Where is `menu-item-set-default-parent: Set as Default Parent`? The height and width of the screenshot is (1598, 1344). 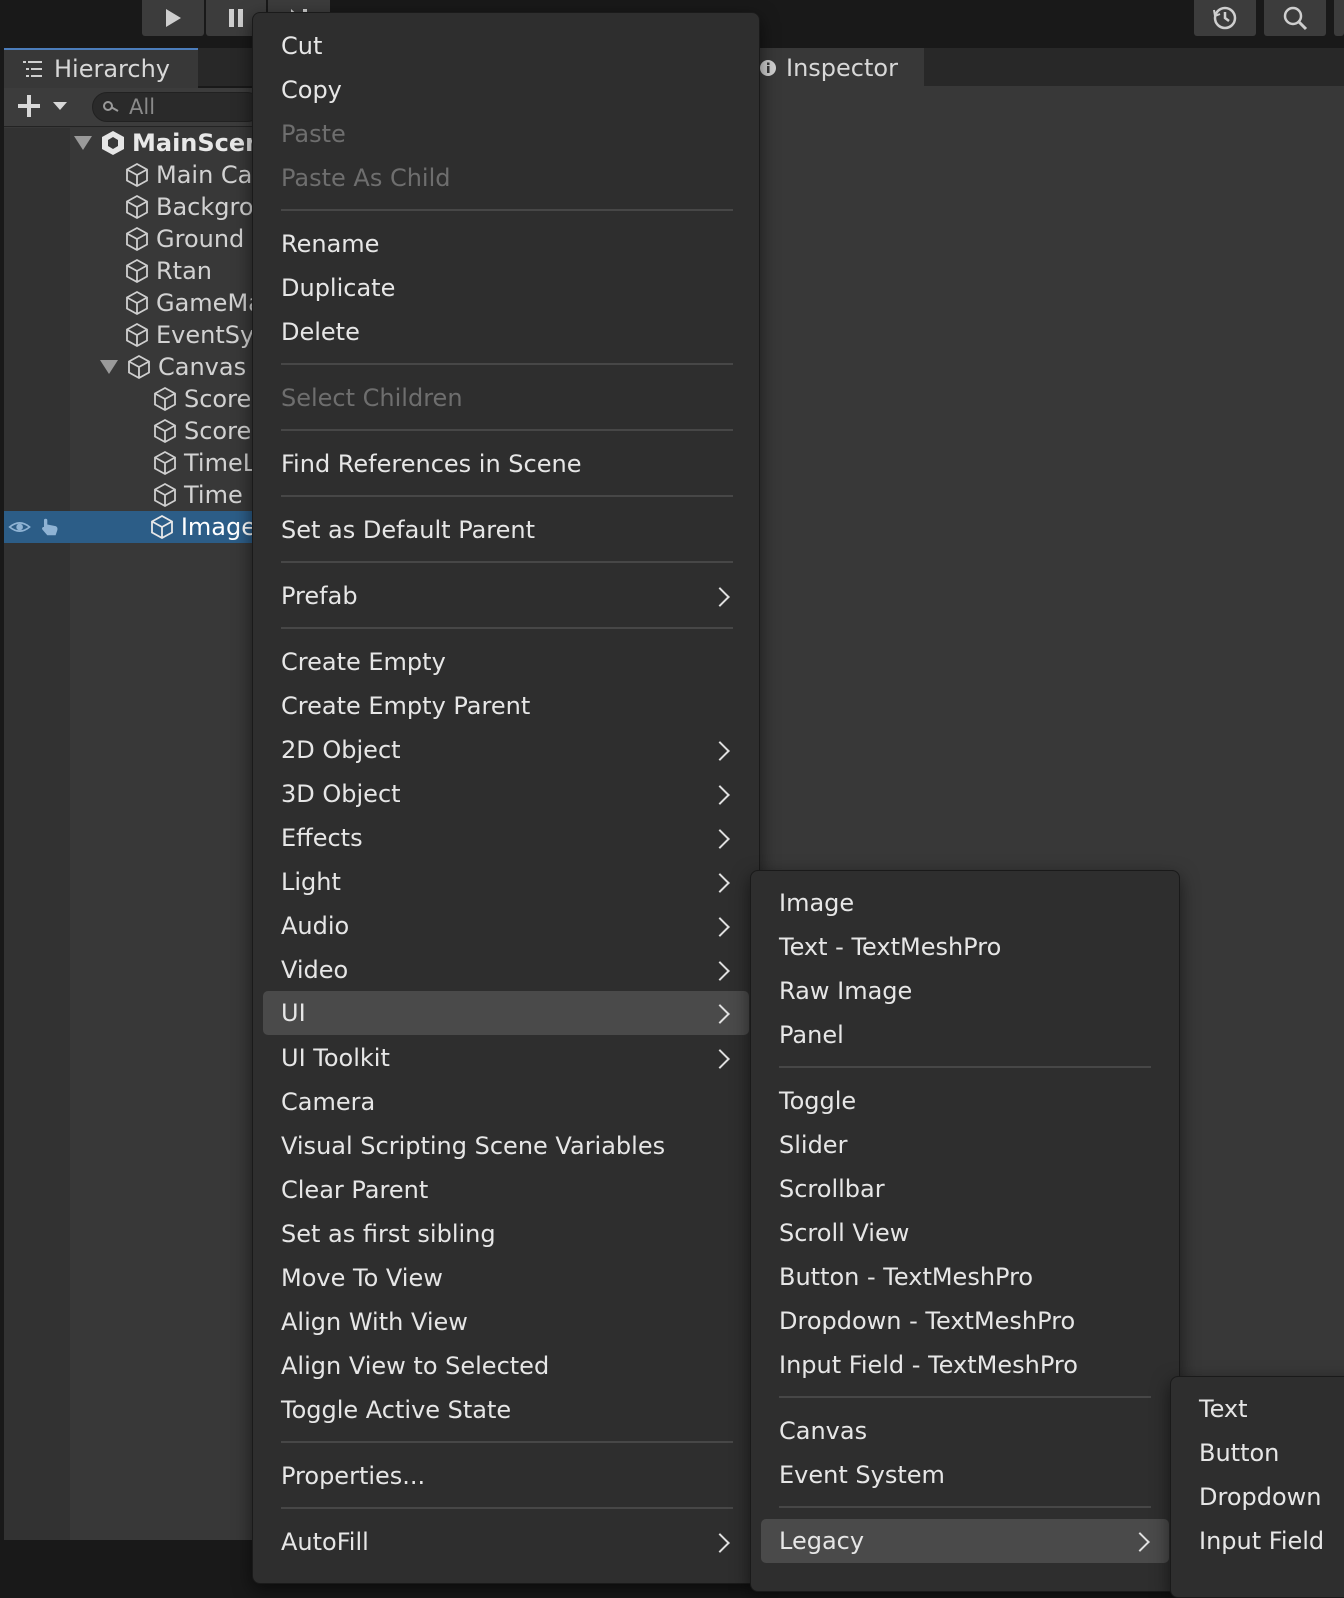 menu-item-set-default-parent: Set as Default Parent is located at coordinates (506, 530).